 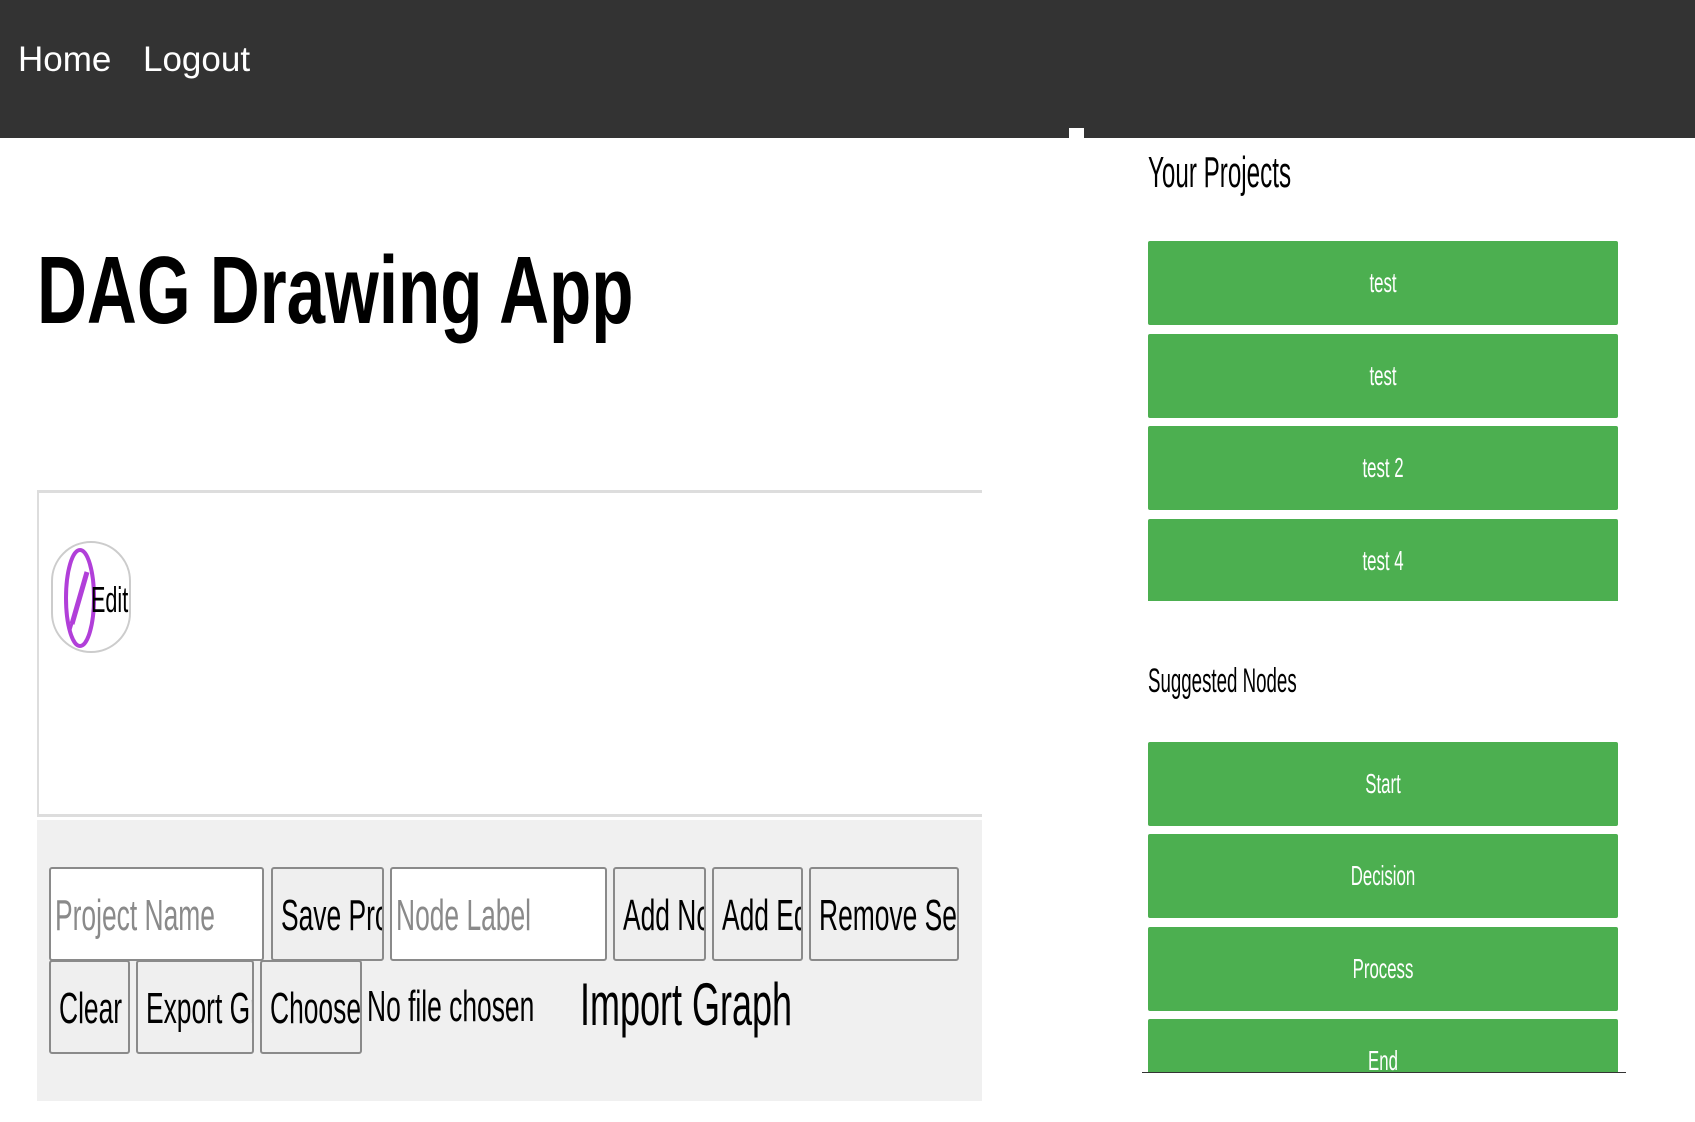 What do you see at coordinates (663, 915) in the screenshot?
I see `add-node-label: Add Node` at bounding box center [663, 915].